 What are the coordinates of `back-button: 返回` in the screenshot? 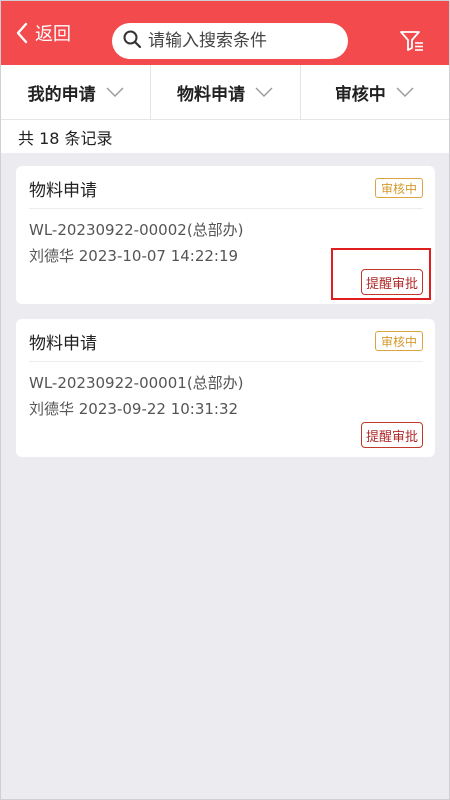 It's located at (43, 33).